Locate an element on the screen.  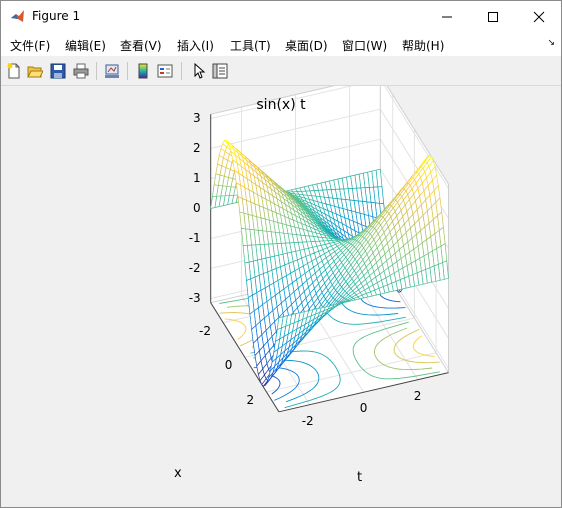
toolbar-expand-icon: ↘ is located at coordinates (551, 43).